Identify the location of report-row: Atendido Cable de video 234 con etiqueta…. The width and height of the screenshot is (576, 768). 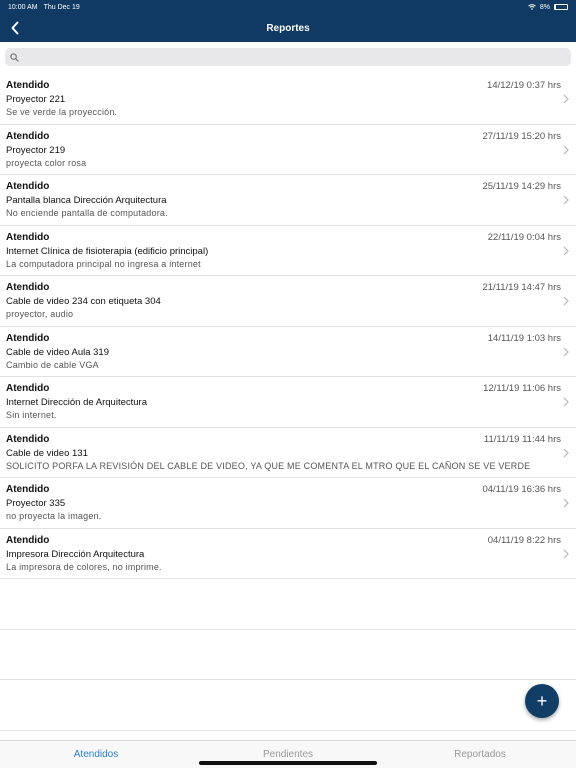
(288, 301).